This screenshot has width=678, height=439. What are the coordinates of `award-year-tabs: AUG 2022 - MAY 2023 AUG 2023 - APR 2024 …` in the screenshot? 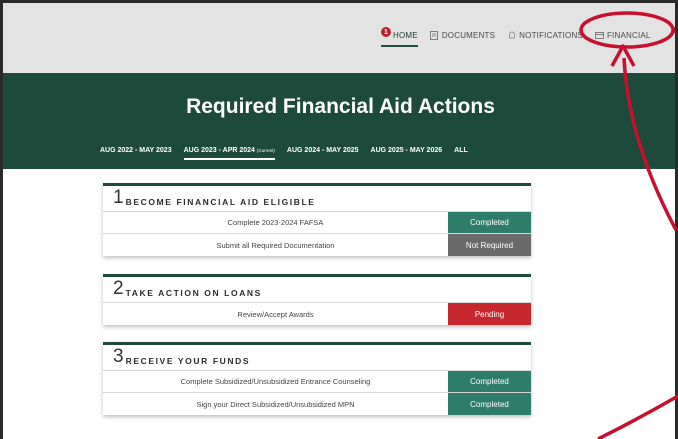 It's located at (290, 153).